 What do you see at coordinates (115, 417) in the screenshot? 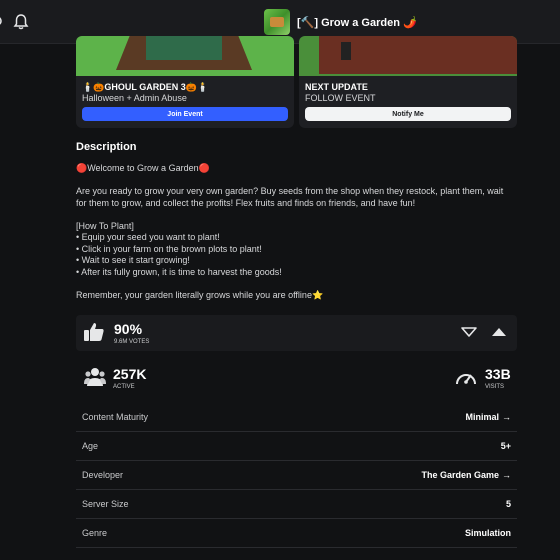
I see `info-key: Content Maturity` at bounding box center [115, 417].